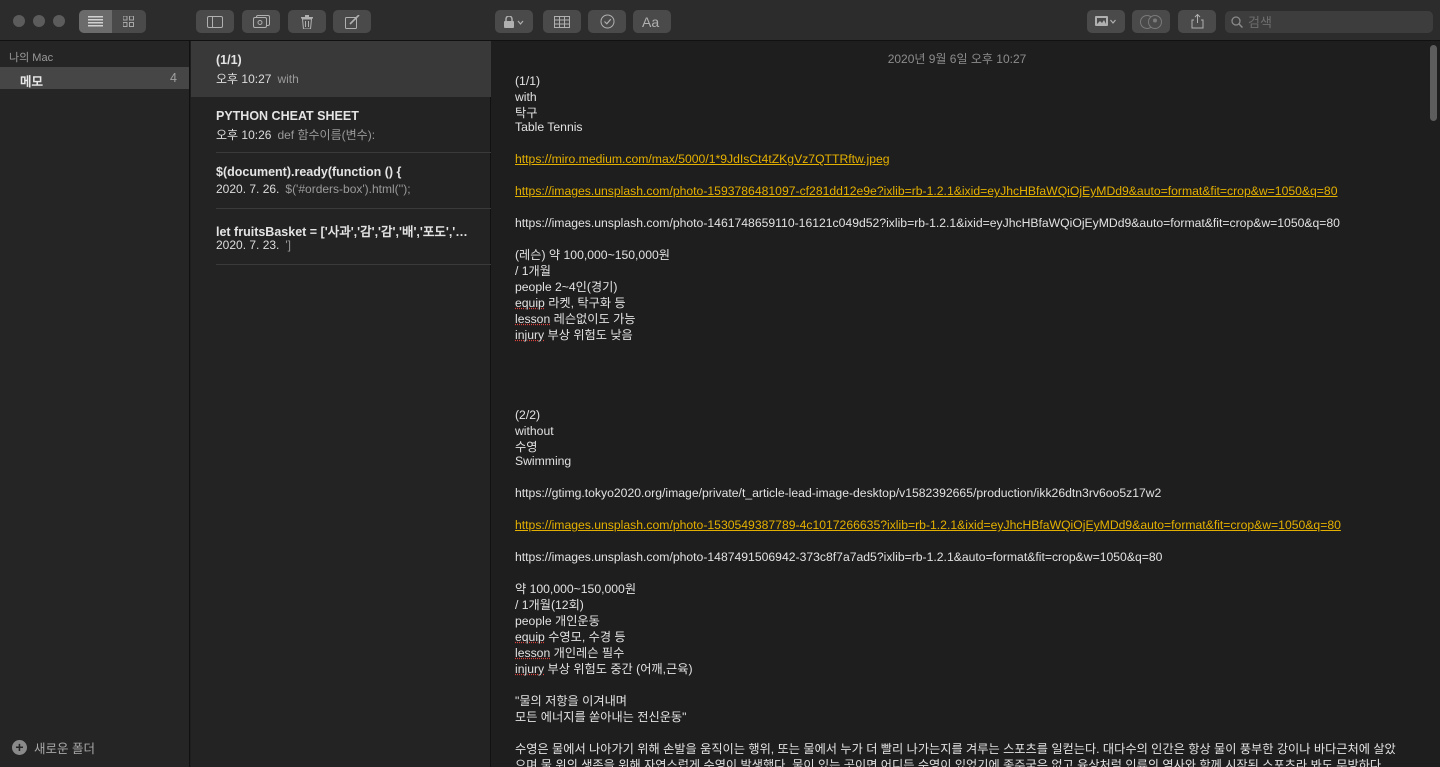 The width and height of the screenshot is (1440, 767). I want to click on view-mode-segment, so click(112, 21).